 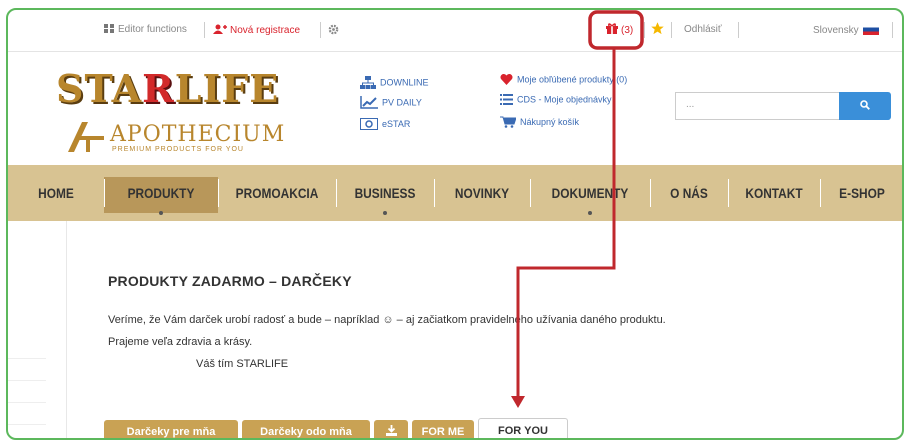 What do you see at coordinates (368, 82) in the screenshot?
I see `org-chart-icon` at bounding box center [368, 82].